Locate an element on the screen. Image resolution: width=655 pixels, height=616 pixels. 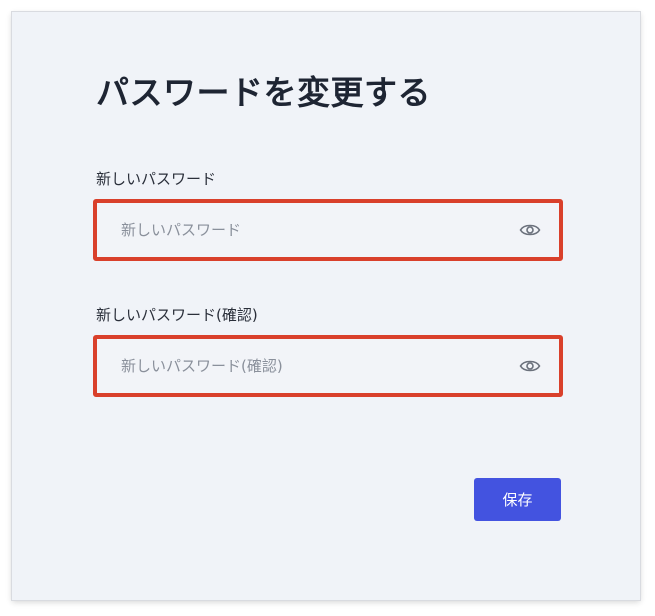
confirm-password-input is located at coordinates (328, 366).